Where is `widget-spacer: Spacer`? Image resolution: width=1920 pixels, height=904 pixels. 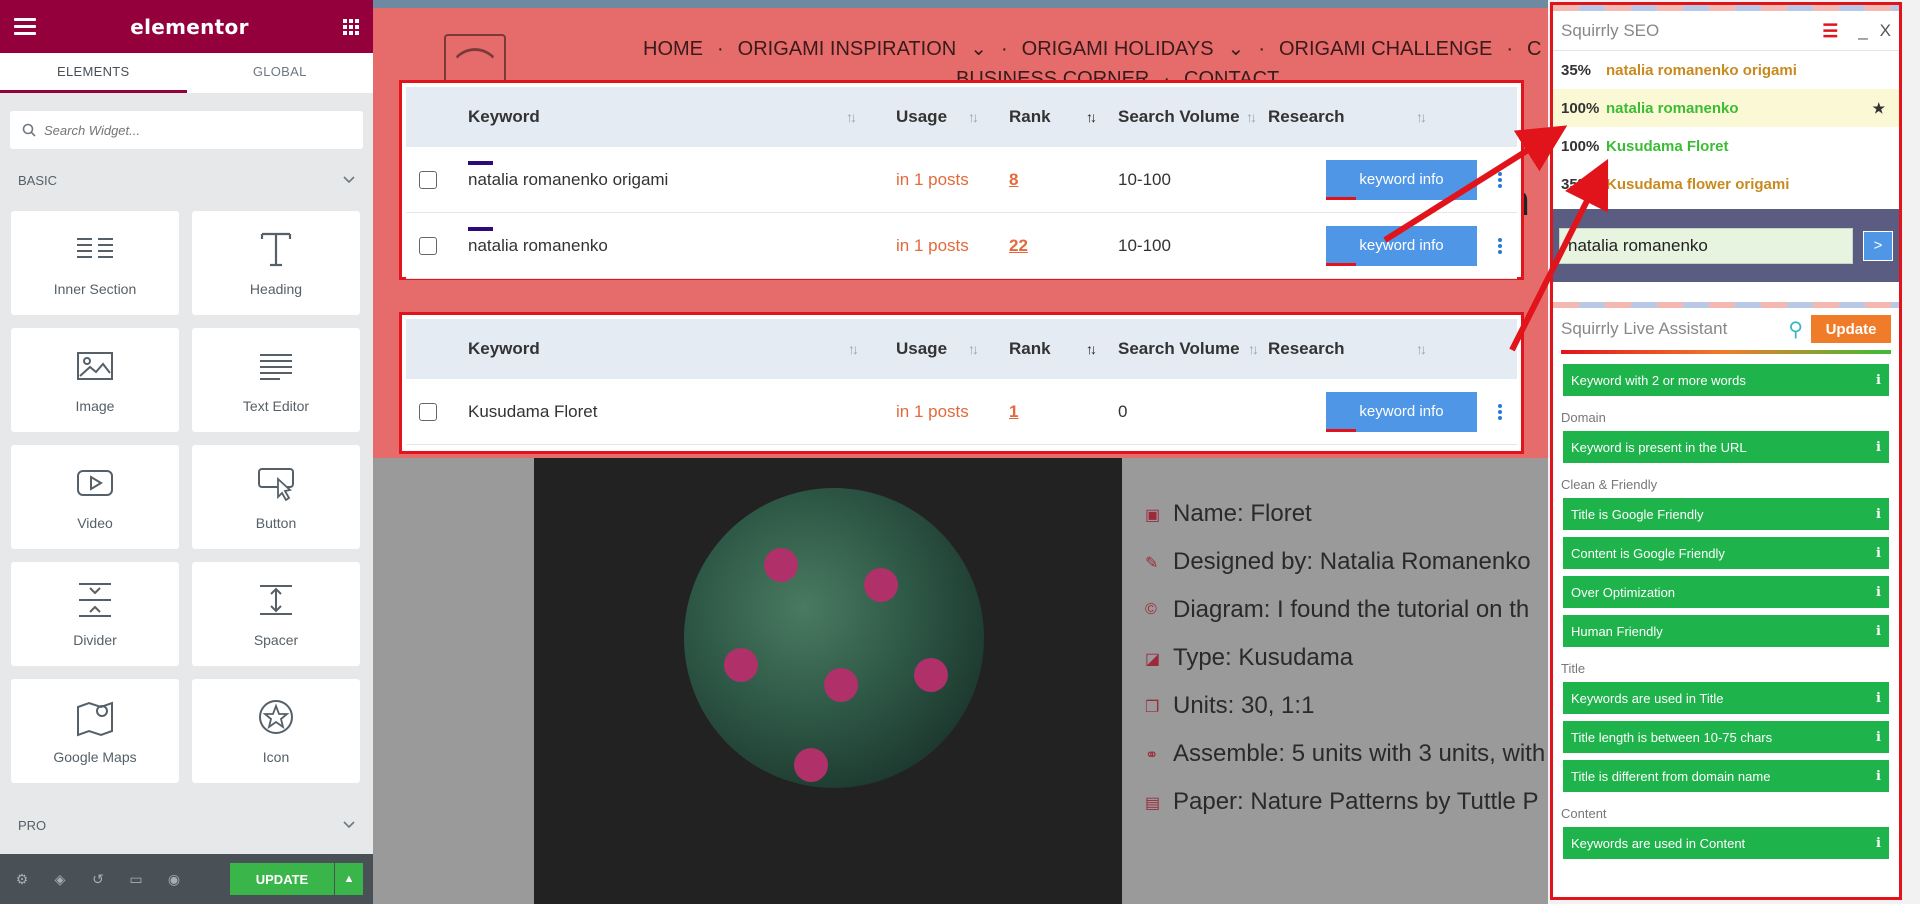
widget-spacer: Spacer is located at coordinates (276, 614).